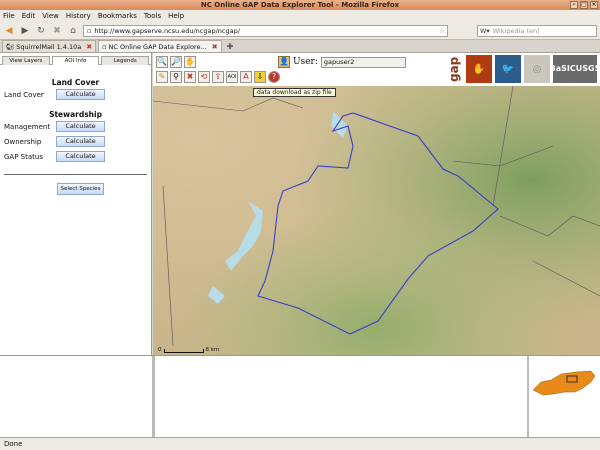  What do you see at coordinates (190, 62) in the screenshot?
I see `pan-hand-icon: ✋` at bounding box center [190, 62].